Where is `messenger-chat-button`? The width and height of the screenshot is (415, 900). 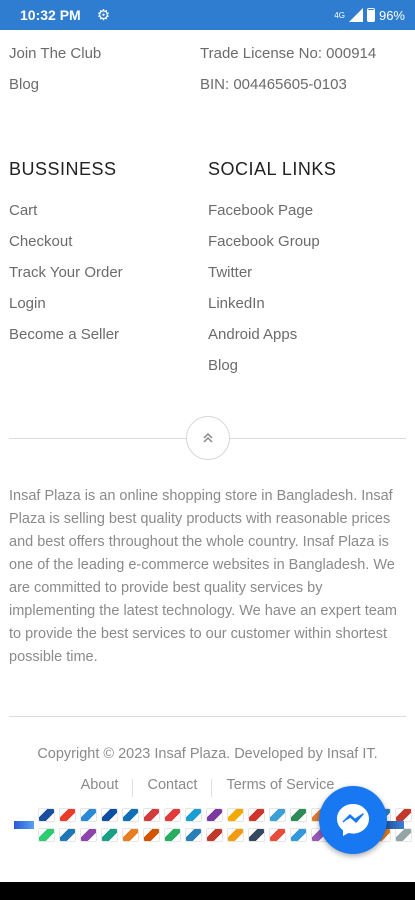
messenger-chat-button is located at coordinates (353, 820).